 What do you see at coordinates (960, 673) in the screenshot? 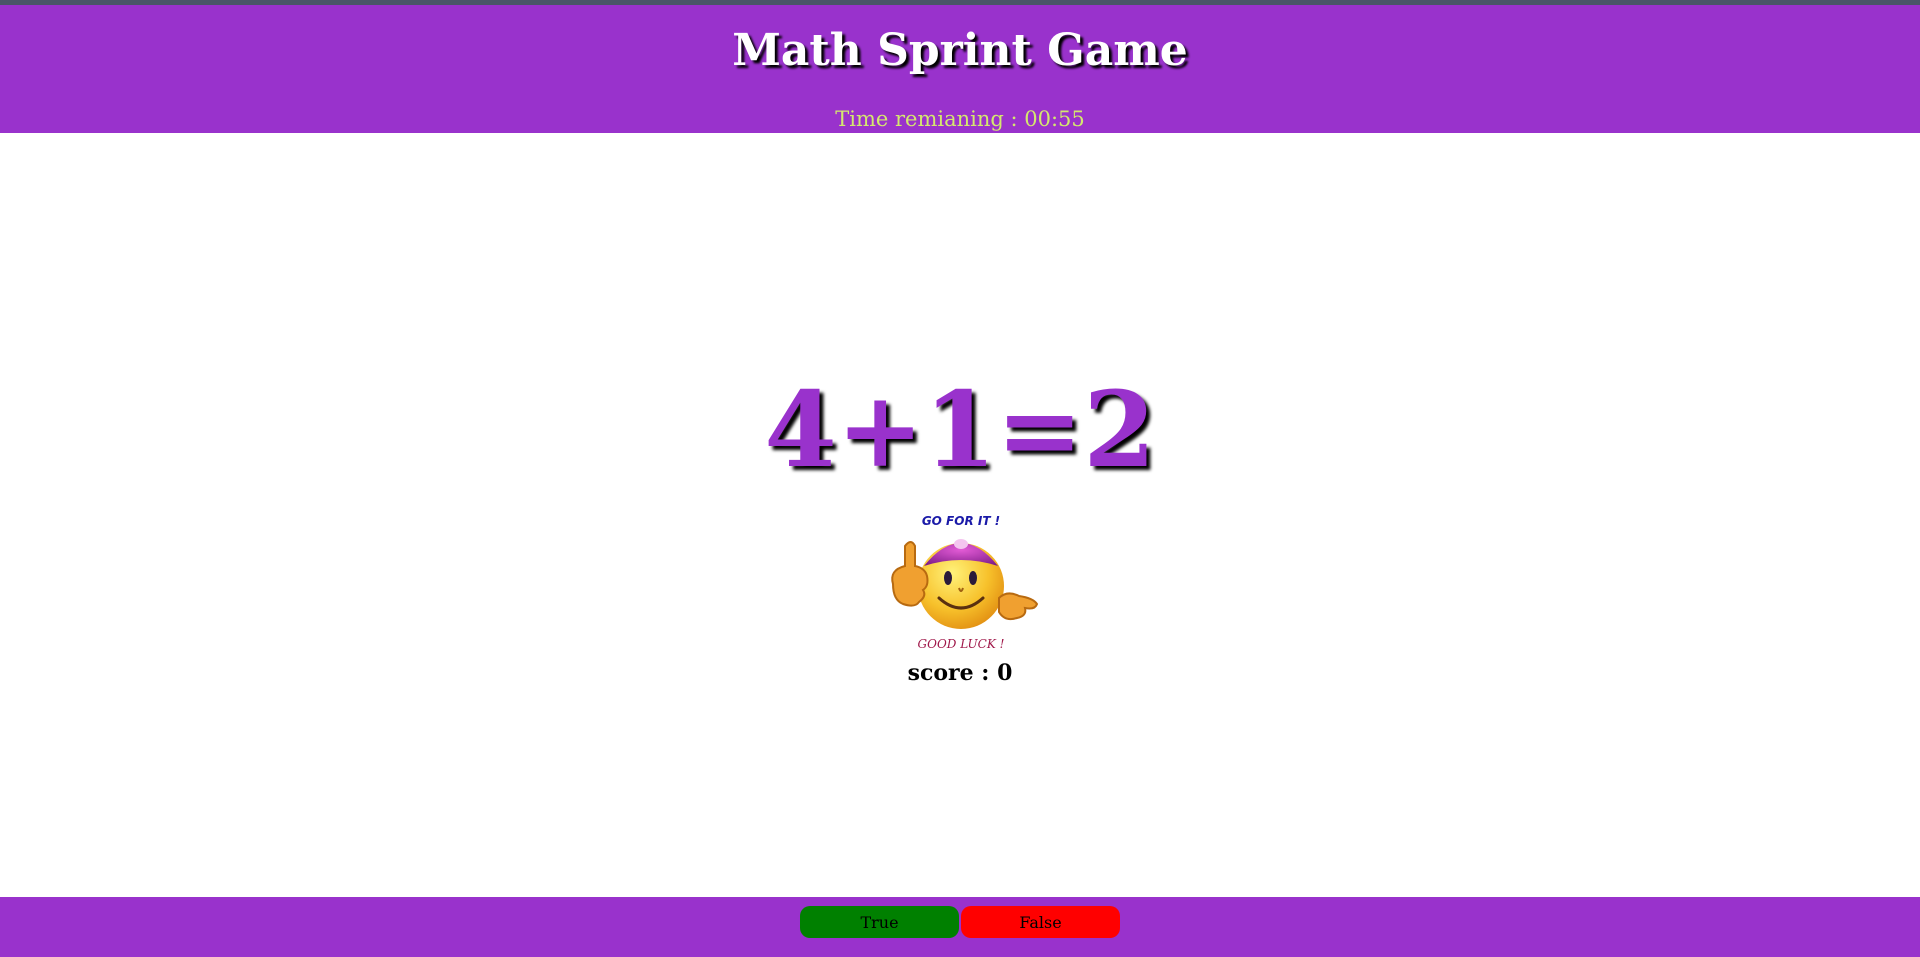
I see `score-display: score : 0` at bounding box center [960, 673].